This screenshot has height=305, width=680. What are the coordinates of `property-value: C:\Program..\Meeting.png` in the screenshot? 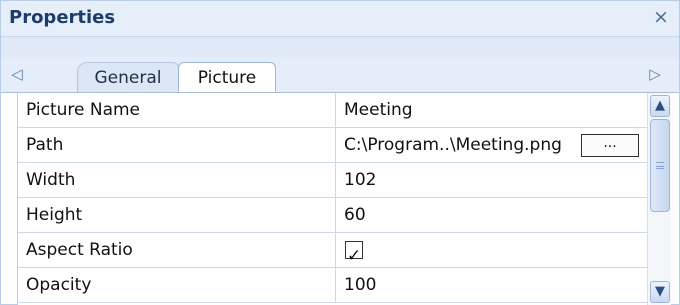 It's located at (453, 145).